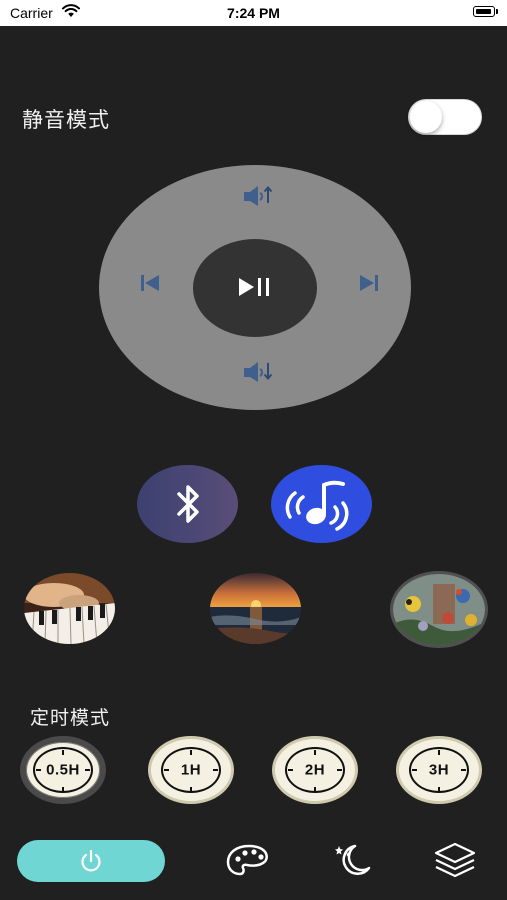 The image size is (507, 900). I want to click on tab-theme, so click(249, 862).